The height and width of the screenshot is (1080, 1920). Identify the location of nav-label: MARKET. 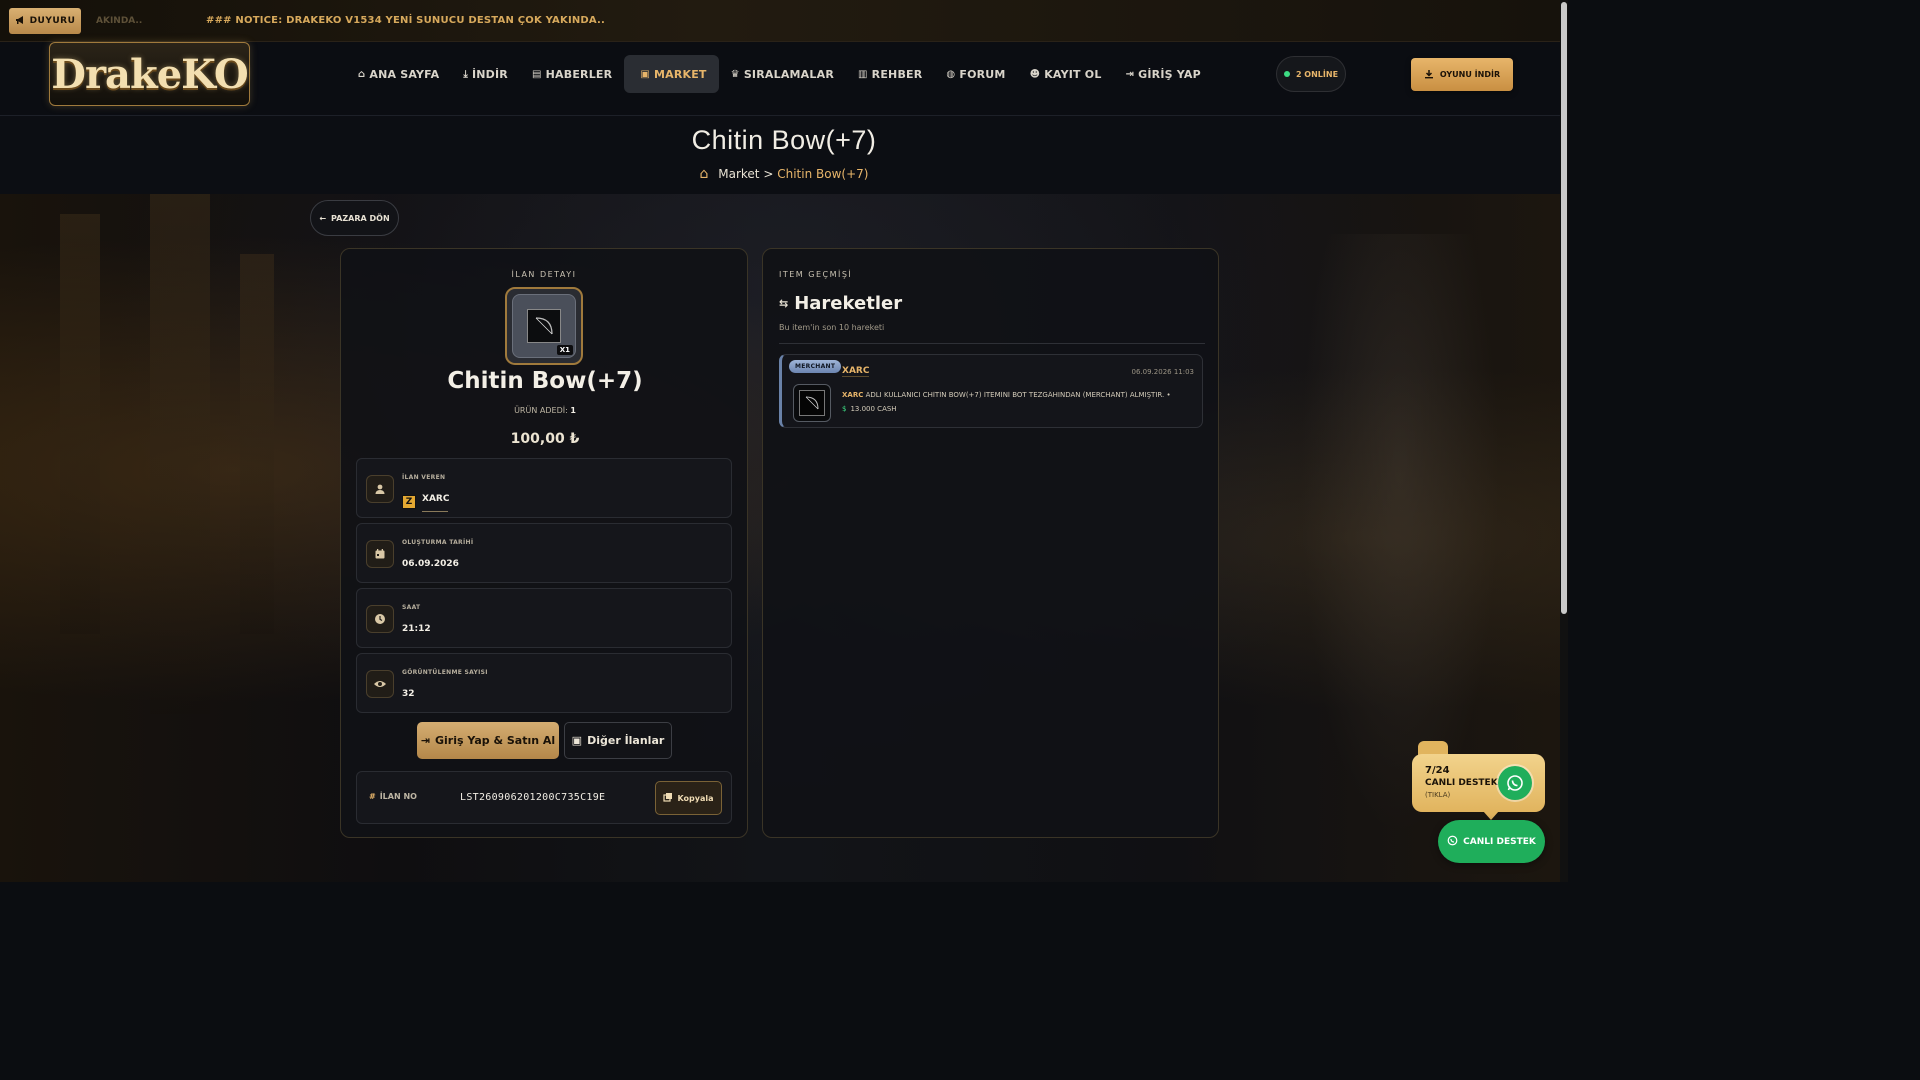
(680, 74).